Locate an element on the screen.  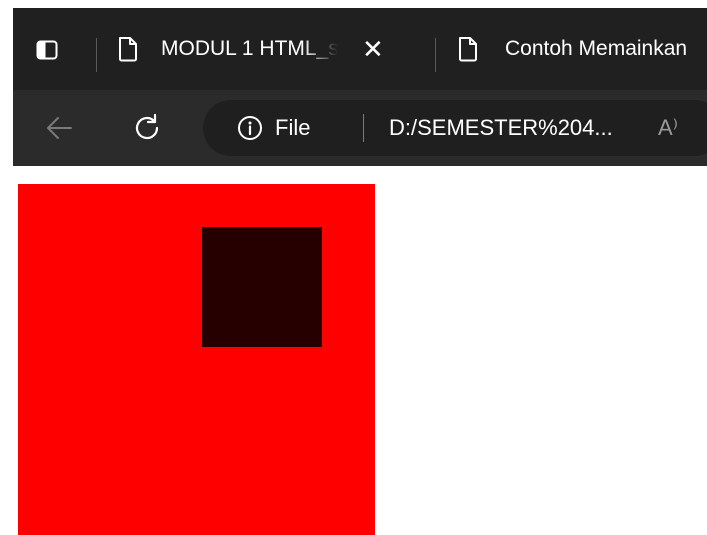
back-arrow-icon is located at coordinates (59, 128).